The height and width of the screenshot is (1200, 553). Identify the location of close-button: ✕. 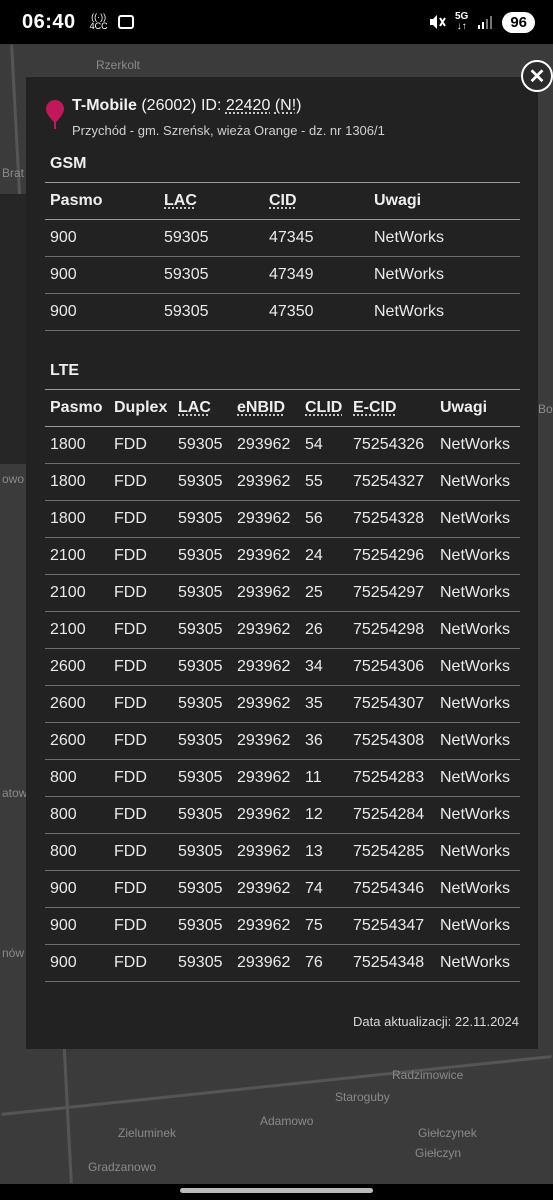
(537, 76).